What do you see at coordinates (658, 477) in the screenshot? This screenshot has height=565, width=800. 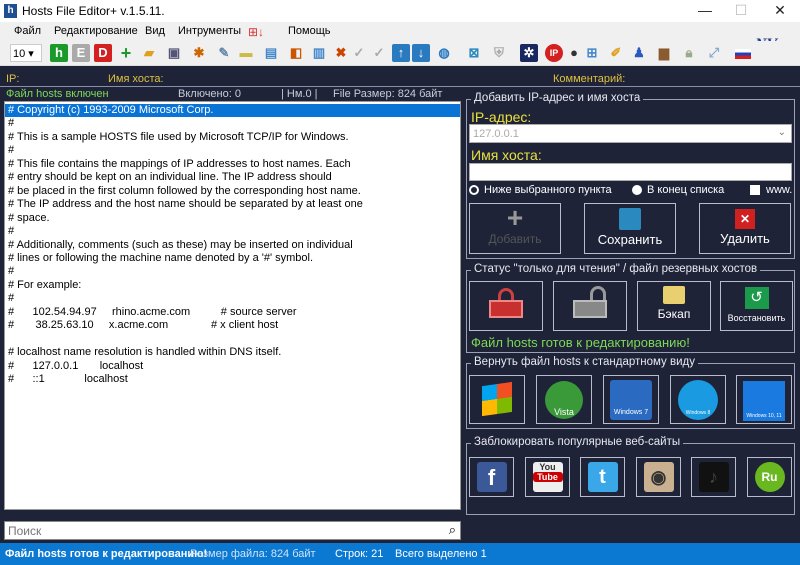 I see `block-instagram-button: ◉` at bounding box center [658, 477].